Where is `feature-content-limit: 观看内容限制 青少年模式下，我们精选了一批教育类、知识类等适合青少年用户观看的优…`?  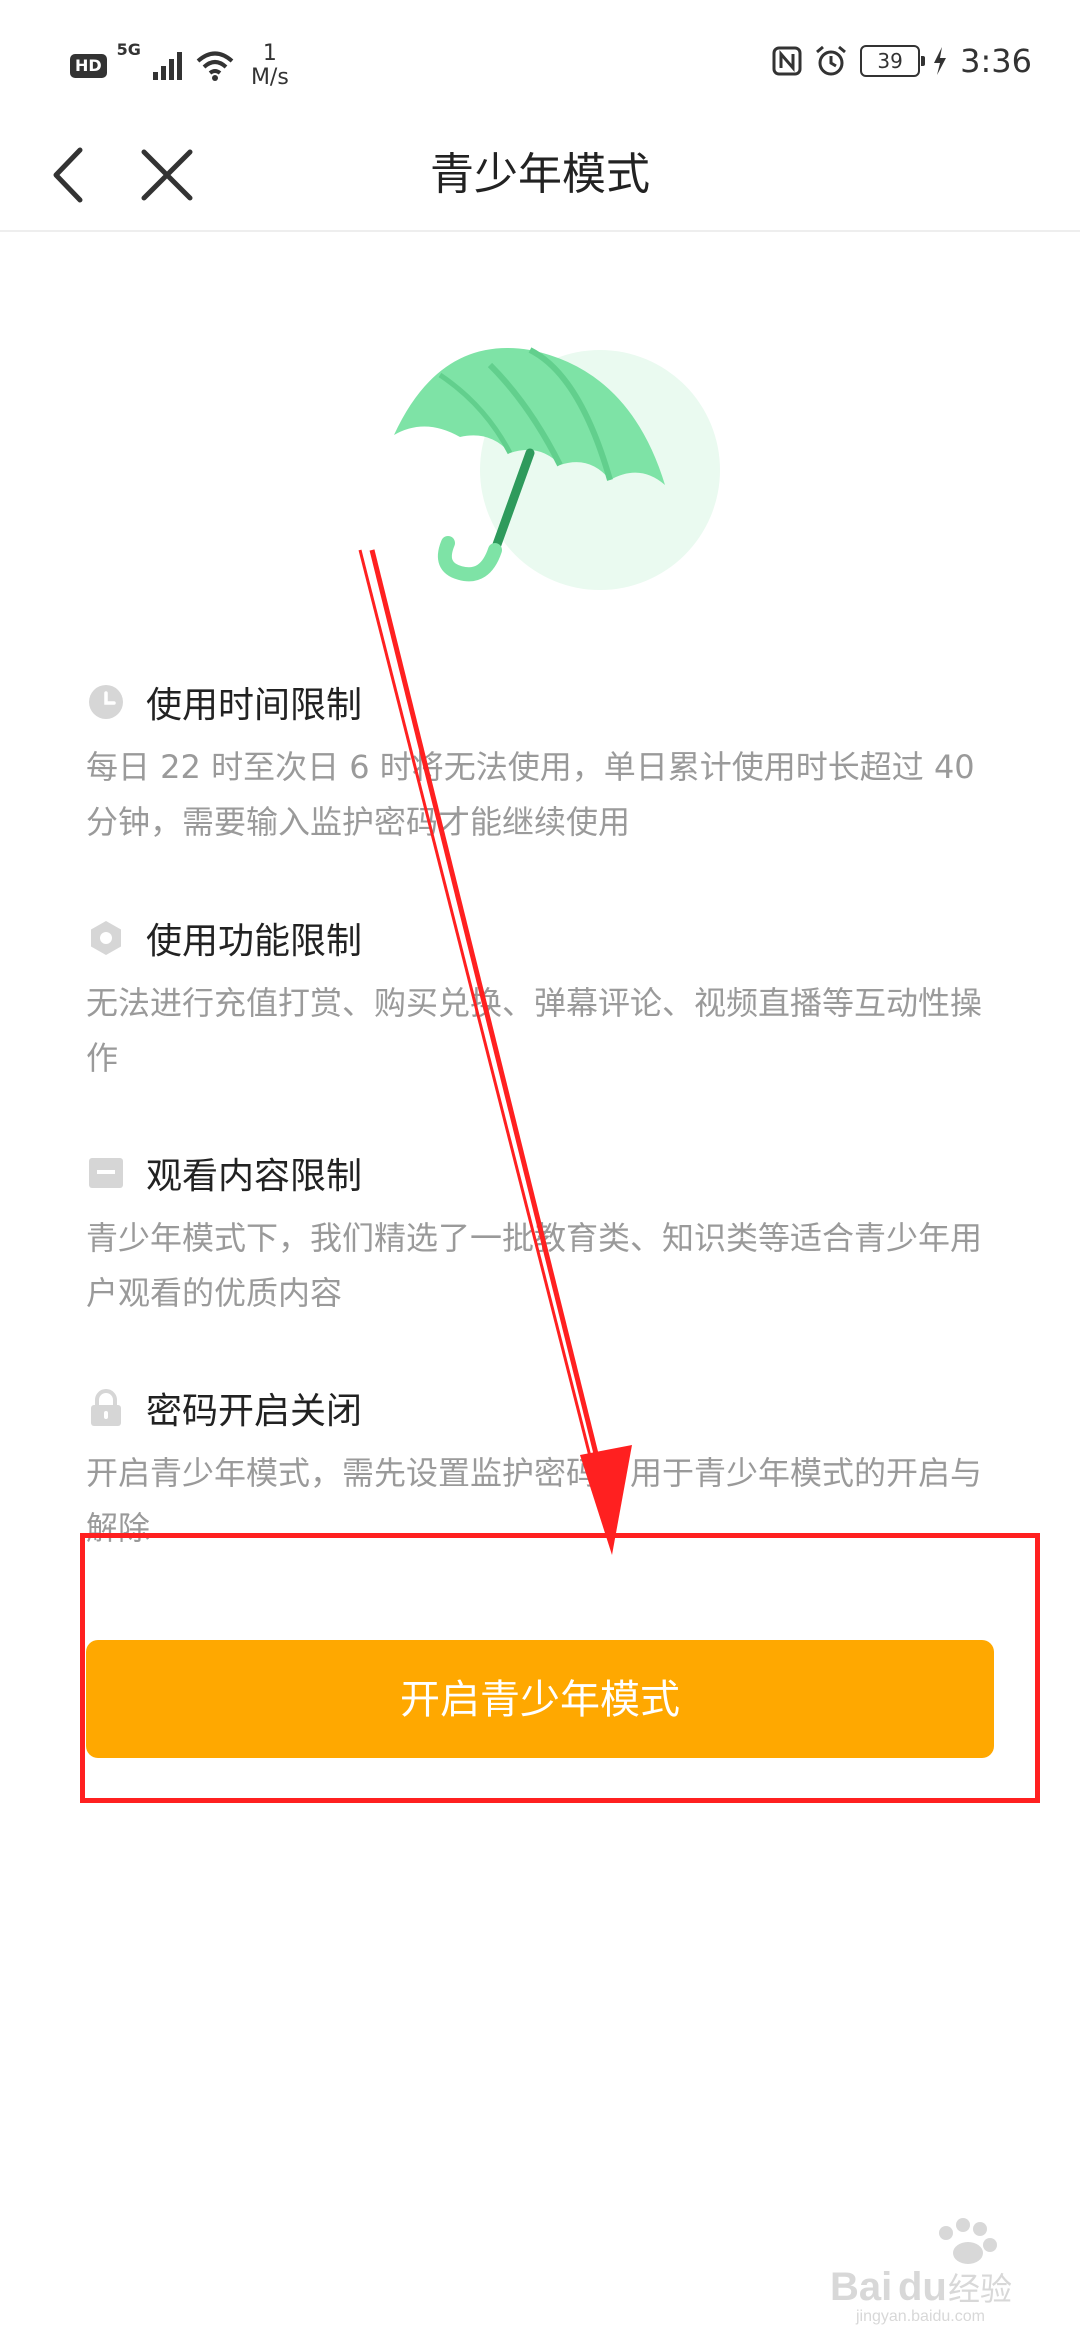
feature-content-limit: 观看内容限制 青少年模式下，我们精选了一批教育类、知识类等适合青少年用户观看的优… is located at coordinates (546, 1232).